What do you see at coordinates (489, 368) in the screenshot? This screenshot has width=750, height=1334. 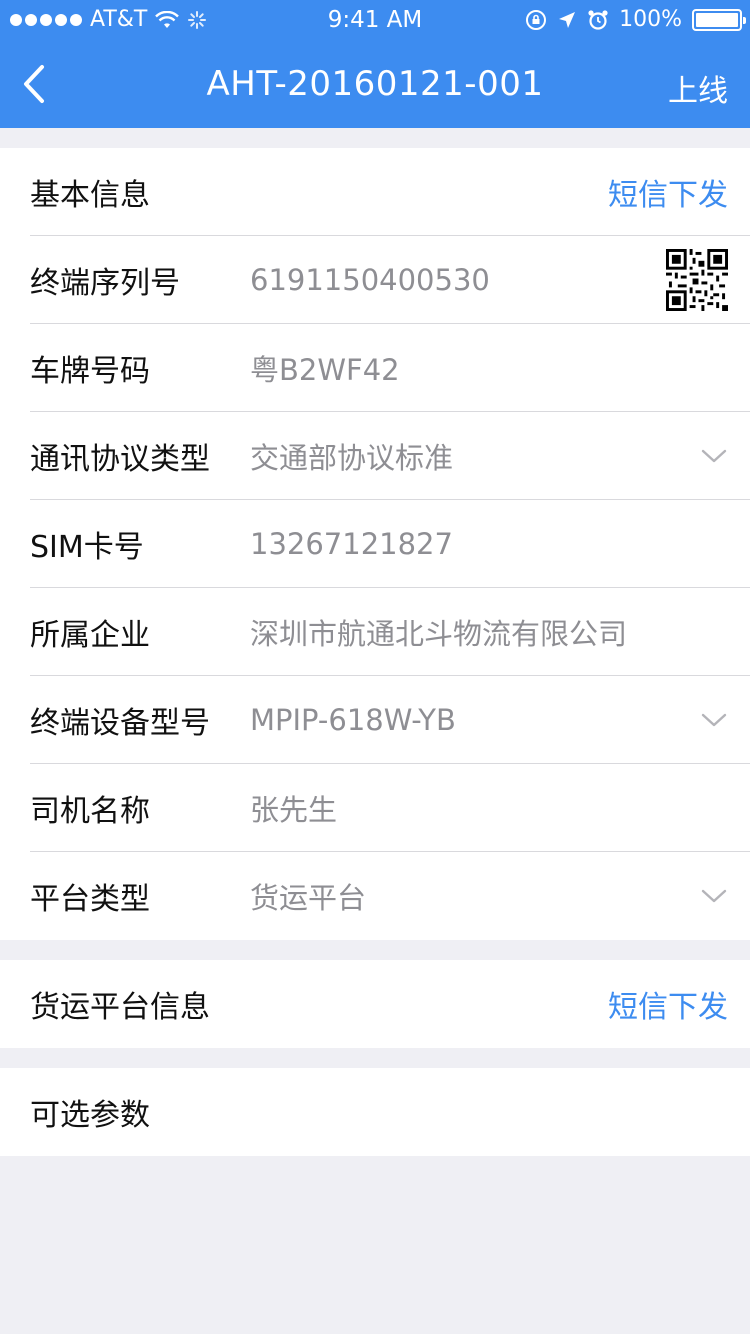 I see `plate-number-value: 粤B2WF42` at bounding box center [489, 368].